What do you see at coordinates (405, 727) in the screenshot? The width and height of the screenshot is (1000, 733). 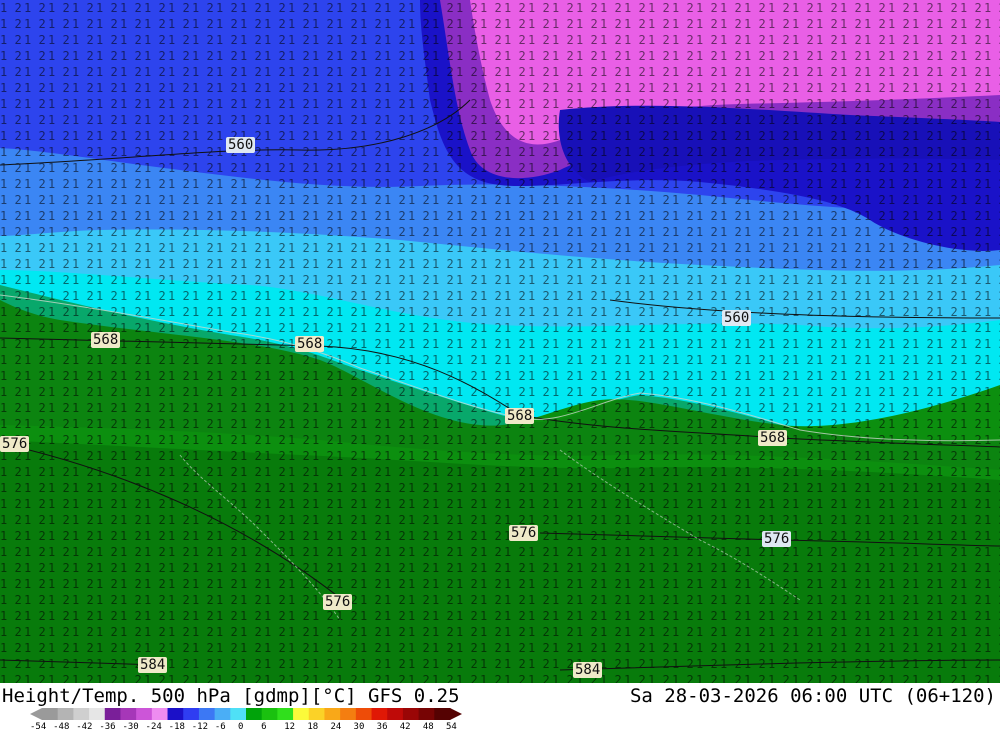 I see `colorbar-tick-label: 42` at bounding box center [405, 727].